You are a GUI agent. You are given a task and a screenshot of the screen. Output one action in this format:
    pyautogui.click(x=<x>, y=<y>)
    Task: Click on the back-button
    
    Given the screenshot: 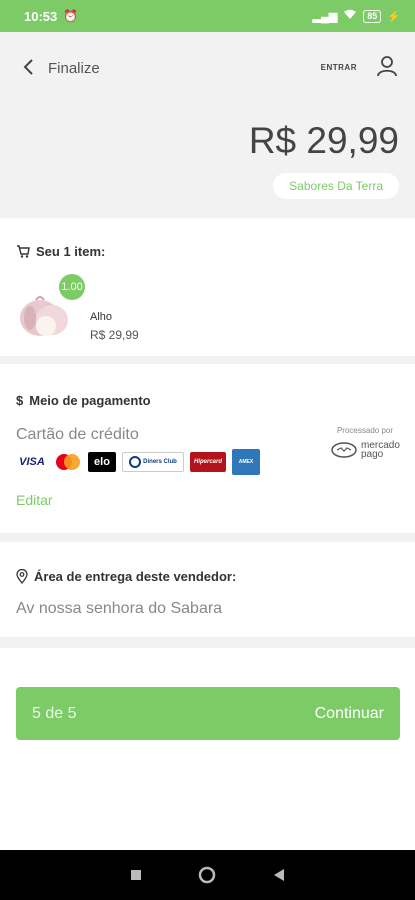 What is the action you would take?
    pyautogui.click(x=28, y=67)
    